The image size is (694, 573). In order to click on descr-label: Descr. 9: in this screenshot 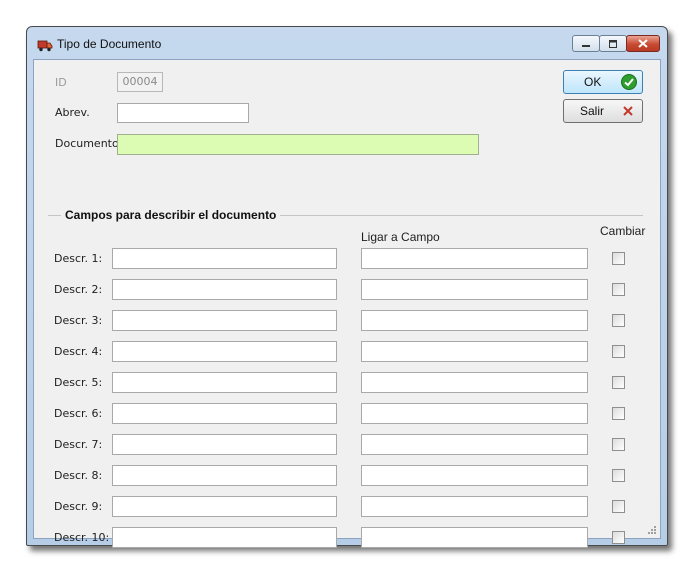, I will do `click(78, 506)`.